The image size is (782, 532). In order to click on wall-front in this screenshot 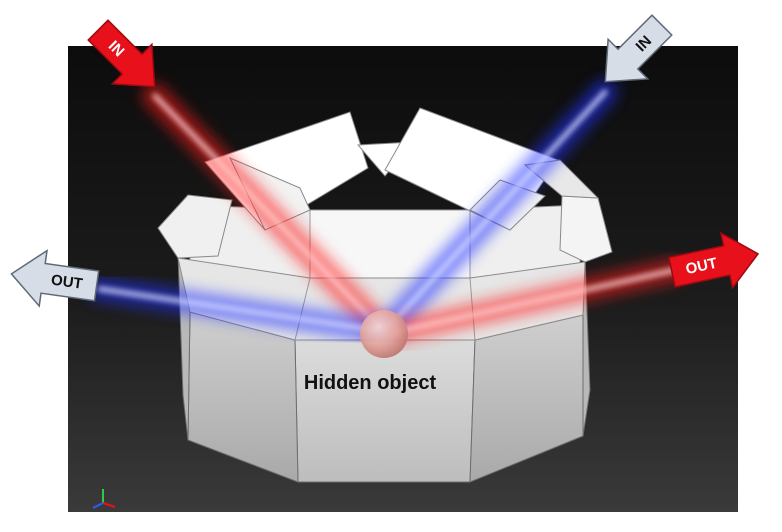, I will do `click(385, 411)`.